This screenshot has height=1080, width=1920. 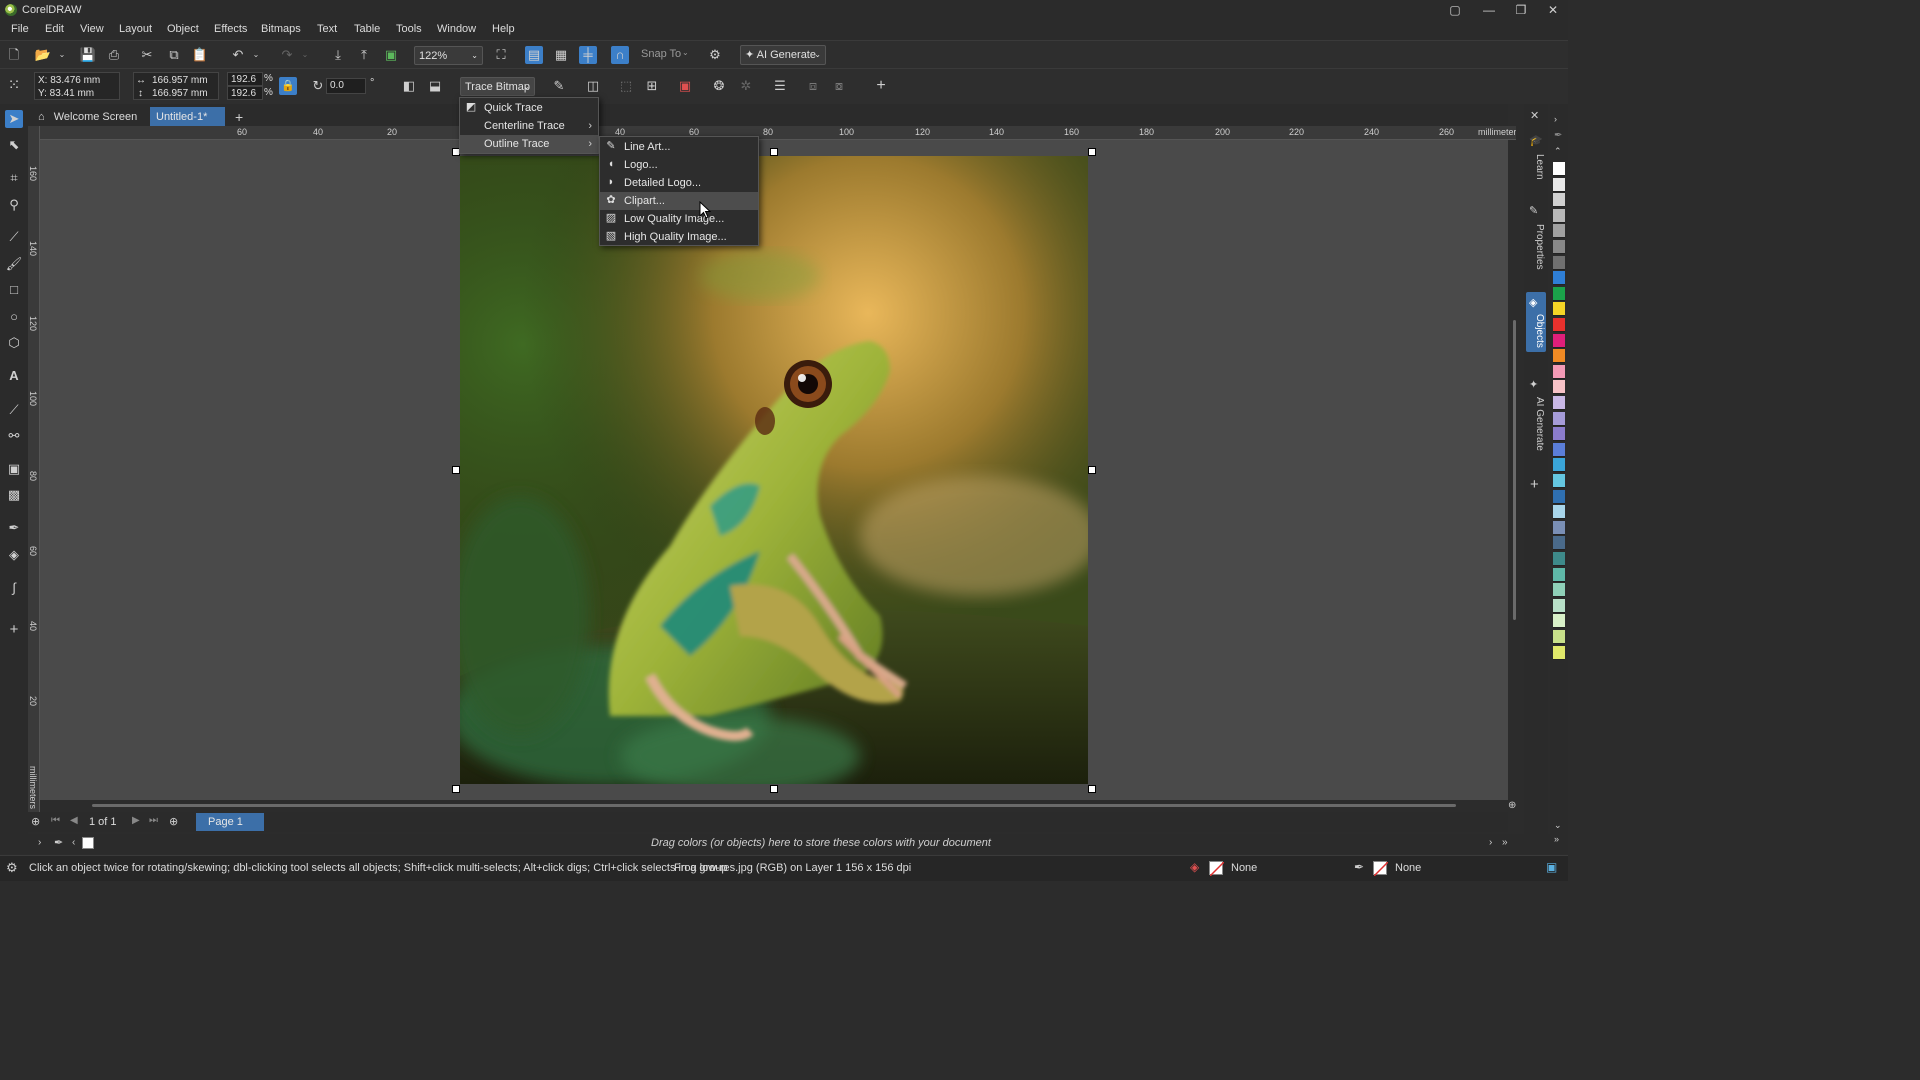 What do you see at coordinates (685, 86) in the screenshot?
I see `bitmap-color-mask-icon: ▣` at bounding box center [685, 86].